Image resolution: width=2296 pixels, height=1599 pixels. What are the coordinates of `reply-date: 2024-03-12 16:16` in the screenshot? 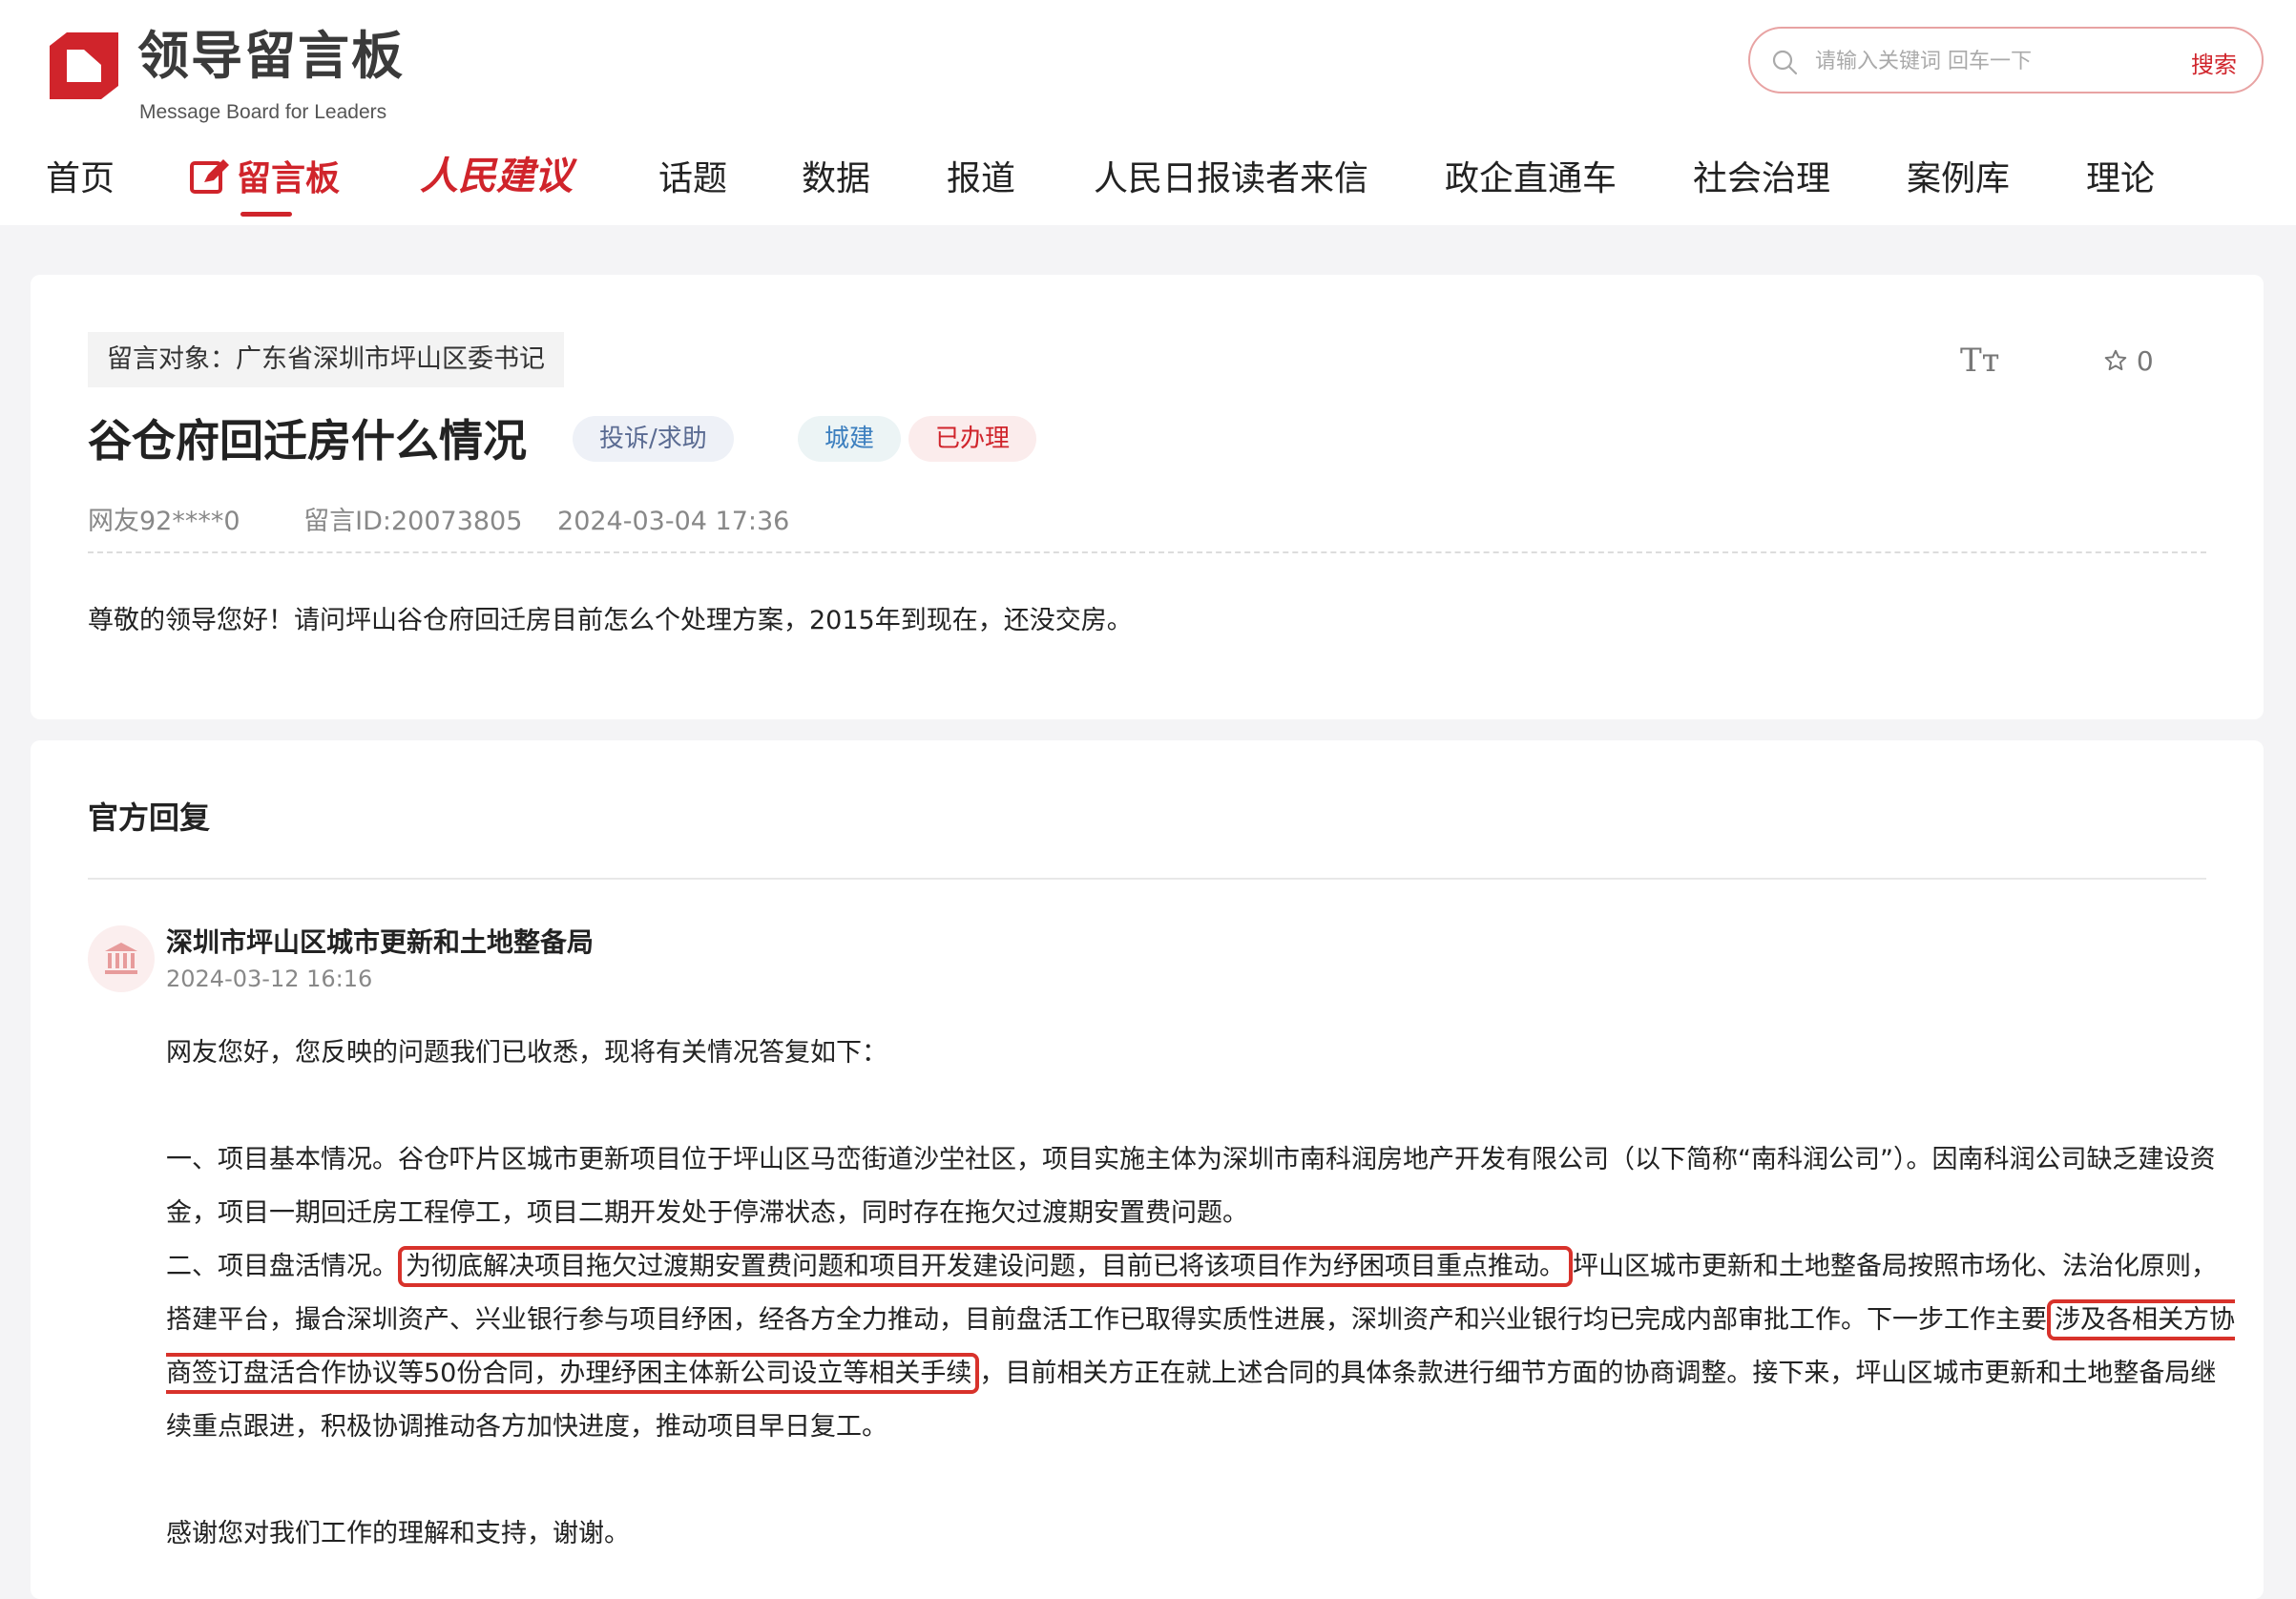 It's located at (269, 979).